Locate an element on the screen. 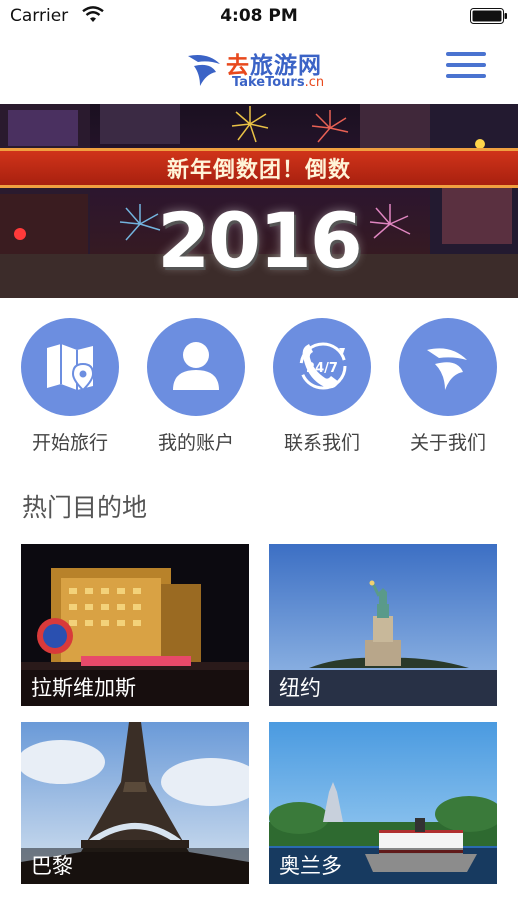  action-label: 关于我们 is located at coordinates (447, 443).